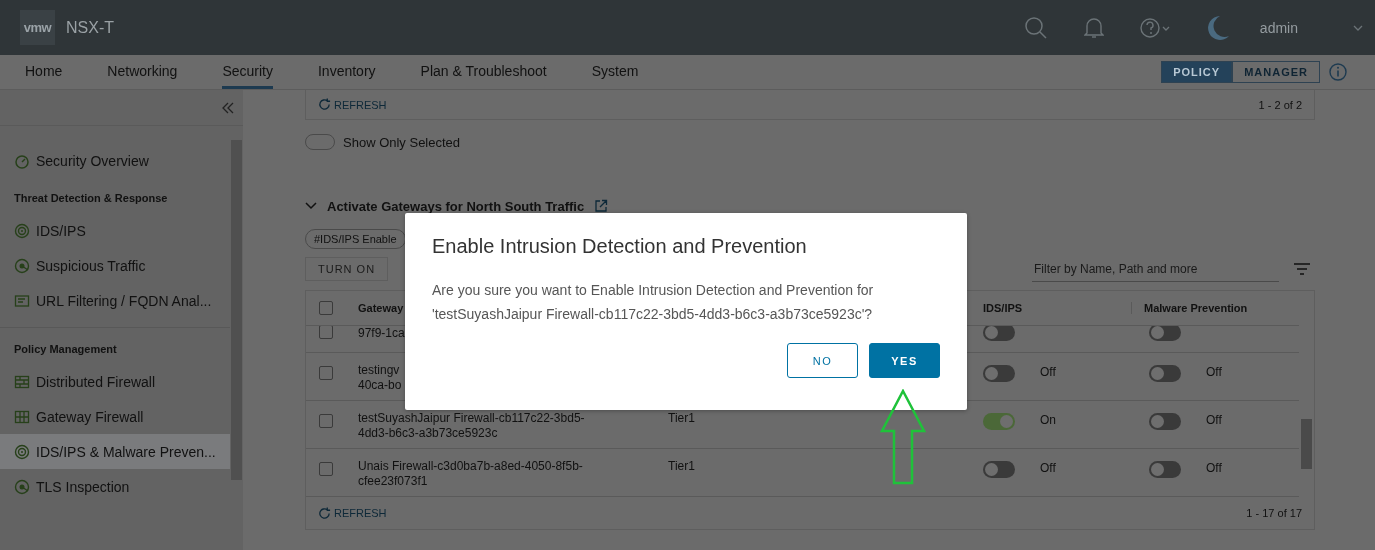 The image size is (1375, 550). I want to click on search-icon, so click(1035, 27).